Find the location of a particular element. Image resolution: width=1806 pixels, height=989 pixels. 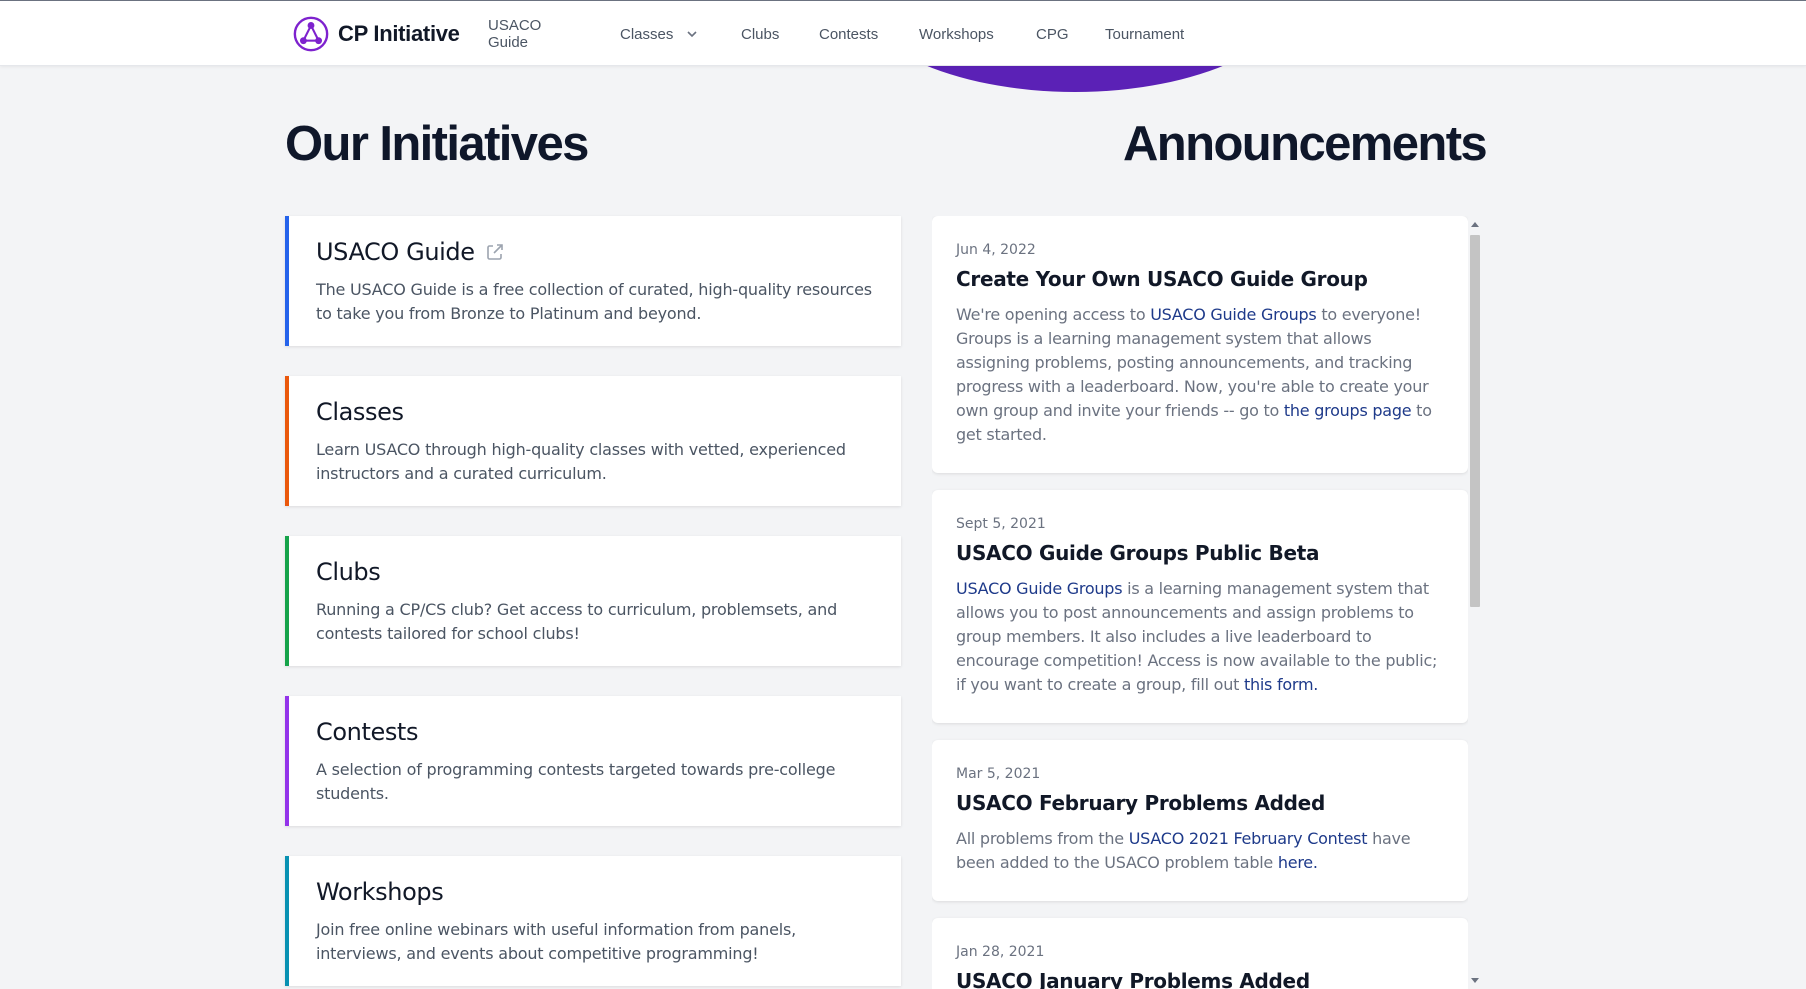

announcement-title: USACO January Problems Added is located at coordinates (1200, 979).